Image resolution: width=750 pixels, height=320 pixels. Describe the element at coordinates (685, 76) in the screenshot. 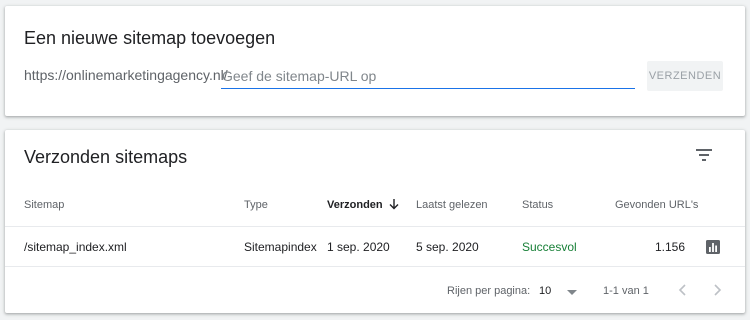

I see `submit-button: VERZENDEN` at that location.